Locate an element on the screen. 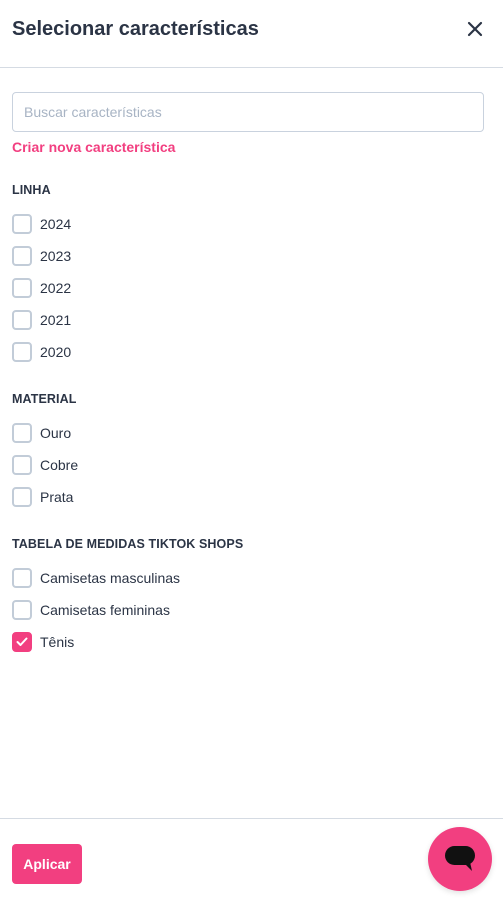 This screenshot has width=503, height=902. panel-title: Selecionar características is located at coordinates (135, 29).